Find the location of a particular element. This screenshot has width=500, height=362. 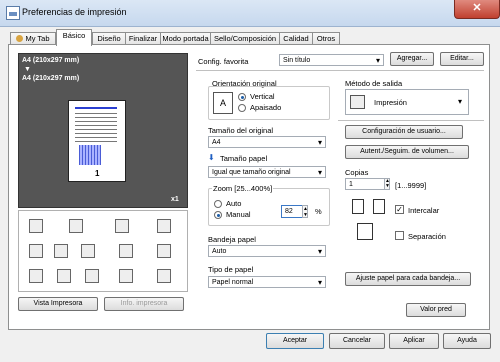

printer-view-button: Vista Impresora is located at coordinates (58, 304).